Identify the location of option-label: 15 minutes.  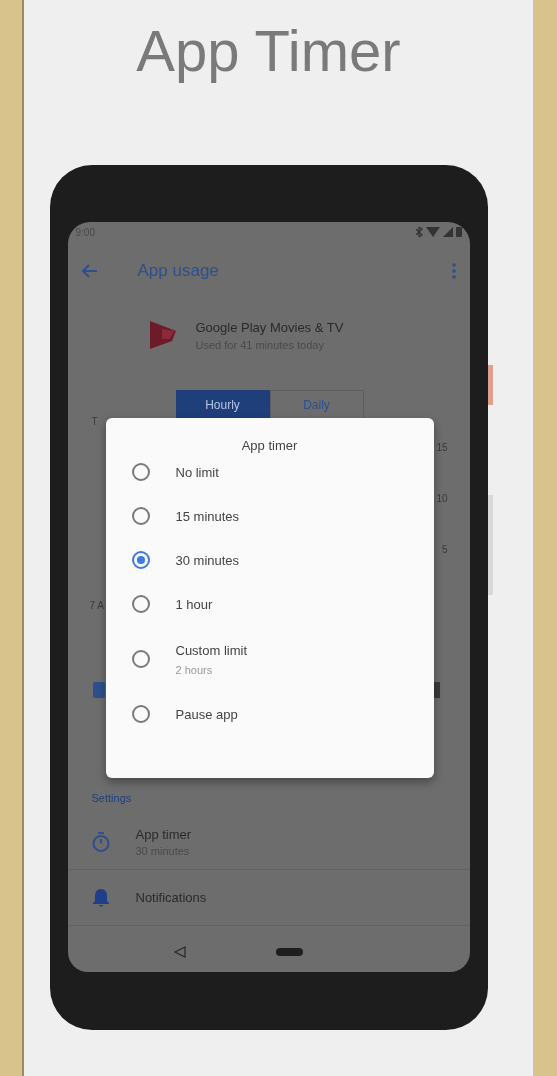
(207, 516).